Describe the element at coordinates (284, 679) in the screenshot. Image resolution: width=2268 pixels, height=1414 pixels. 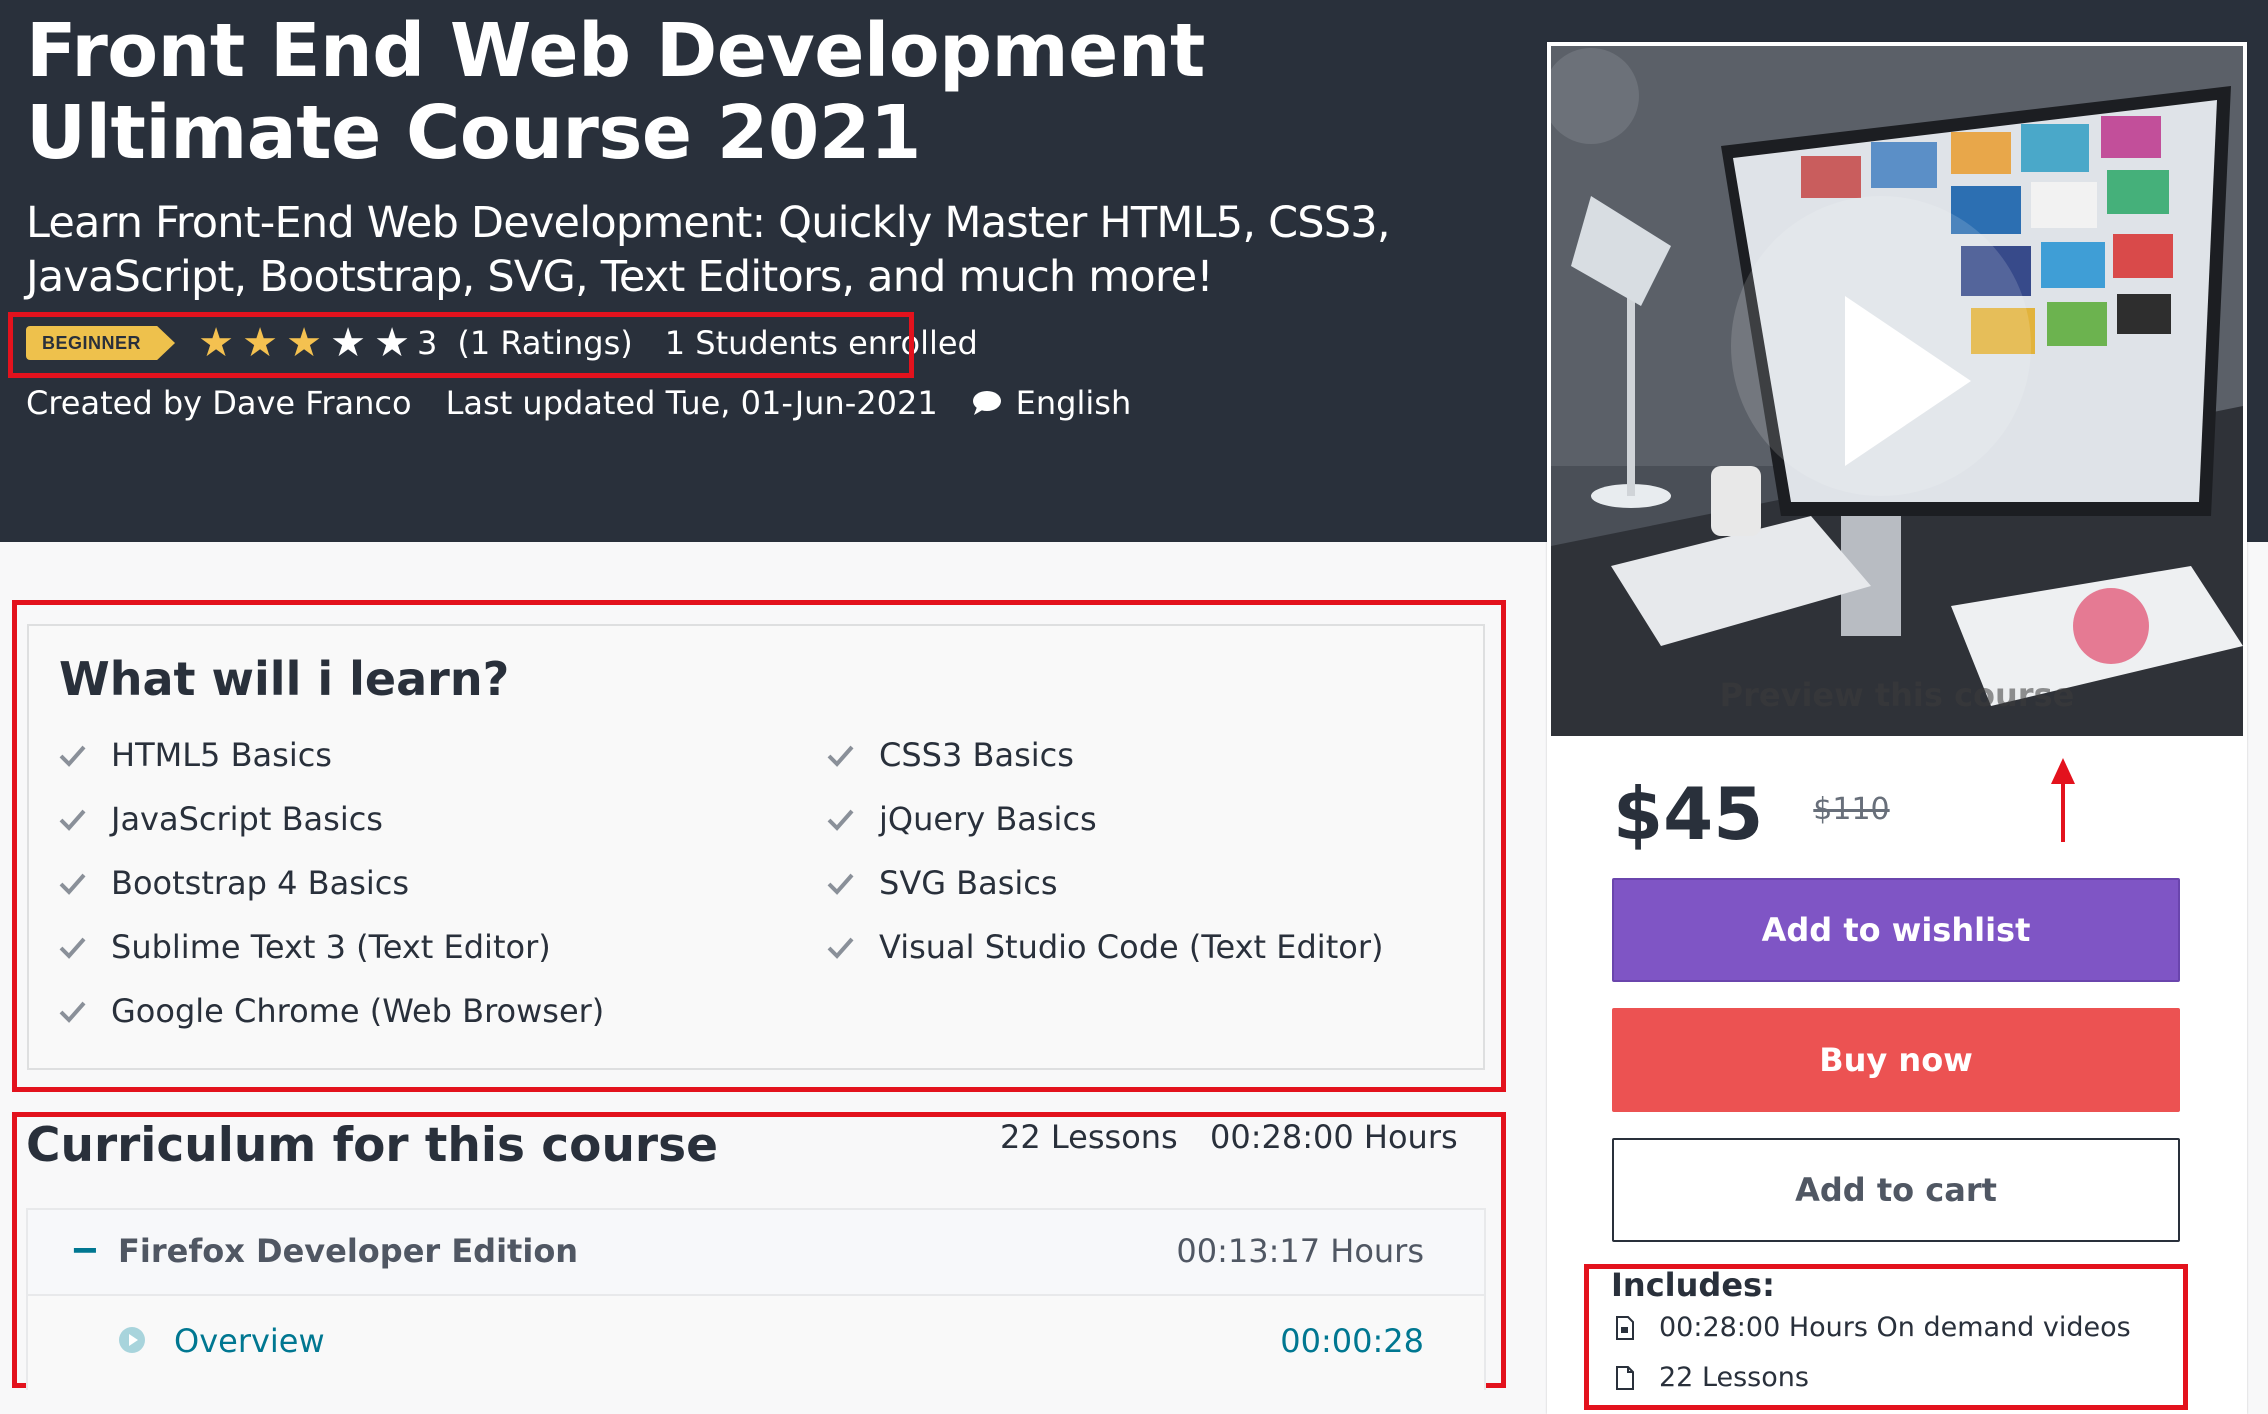
I see `learn-heading: What will i learn?` at that location.